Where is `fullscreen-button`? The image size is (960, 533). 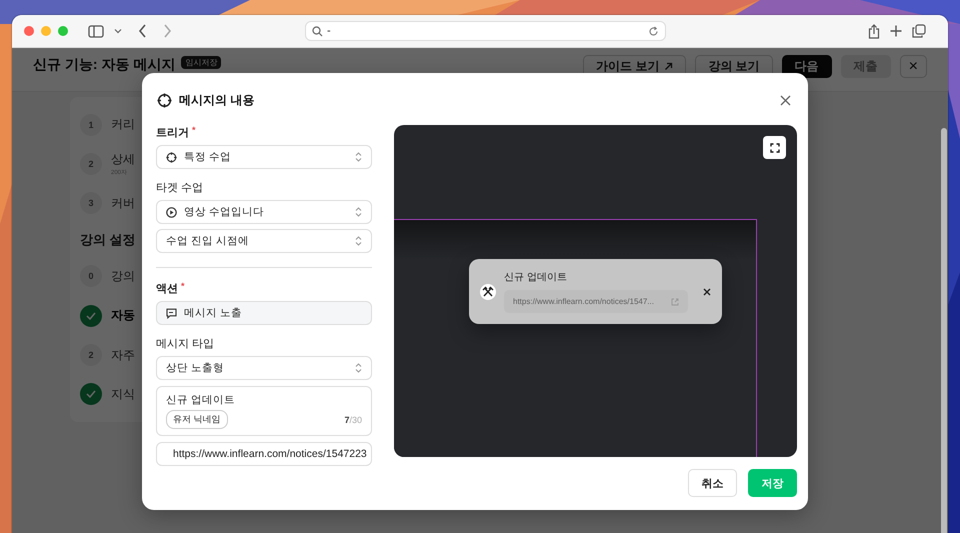 fullscreen-button is located at coordinates (774, 147).